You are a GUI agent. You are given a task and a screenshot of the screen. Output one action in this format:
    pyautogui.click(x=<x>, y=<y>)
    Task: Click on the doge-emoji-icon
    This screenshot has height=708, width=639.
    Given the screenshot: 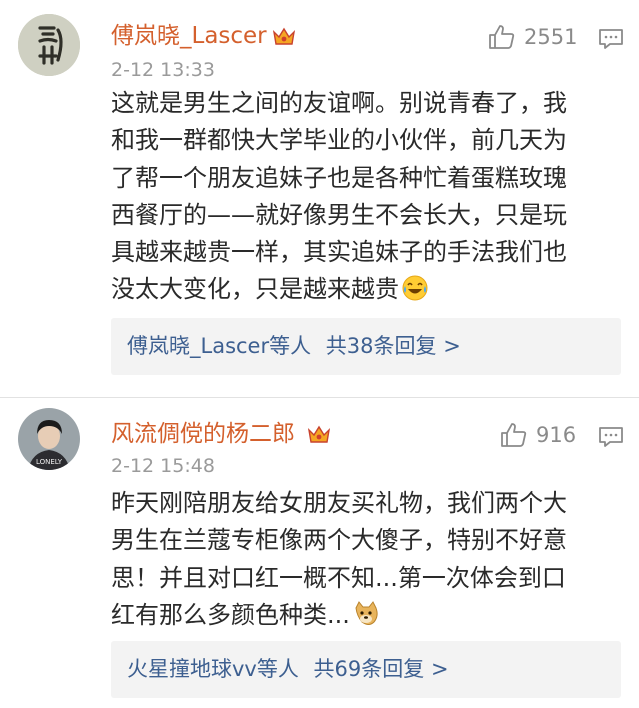 What is the action you would take?
    pyautogui.click(x=366, y=612)
    